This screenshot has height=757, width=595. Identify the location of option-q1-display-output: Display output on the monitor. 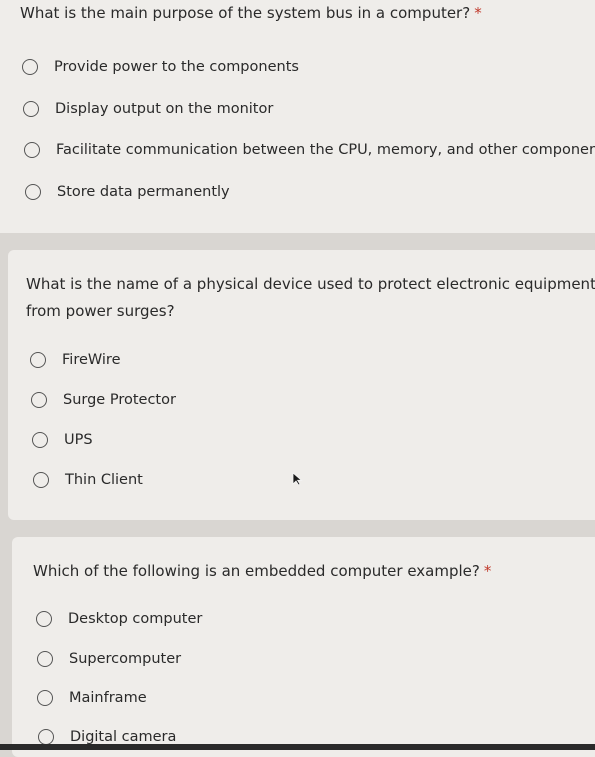
(148, 109).